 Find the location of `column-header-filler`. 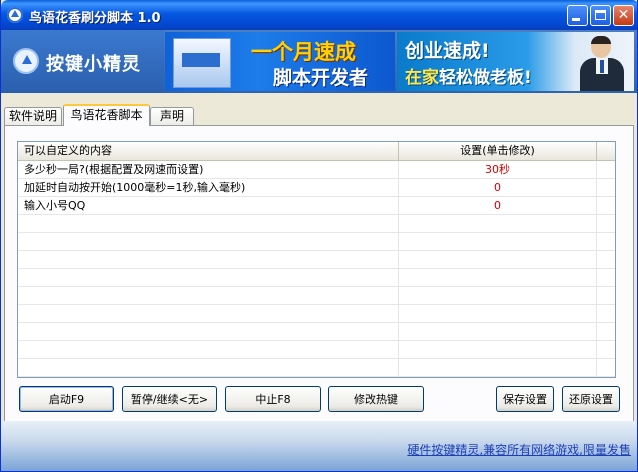

column-header-filler is located at coordinates (606, 151).